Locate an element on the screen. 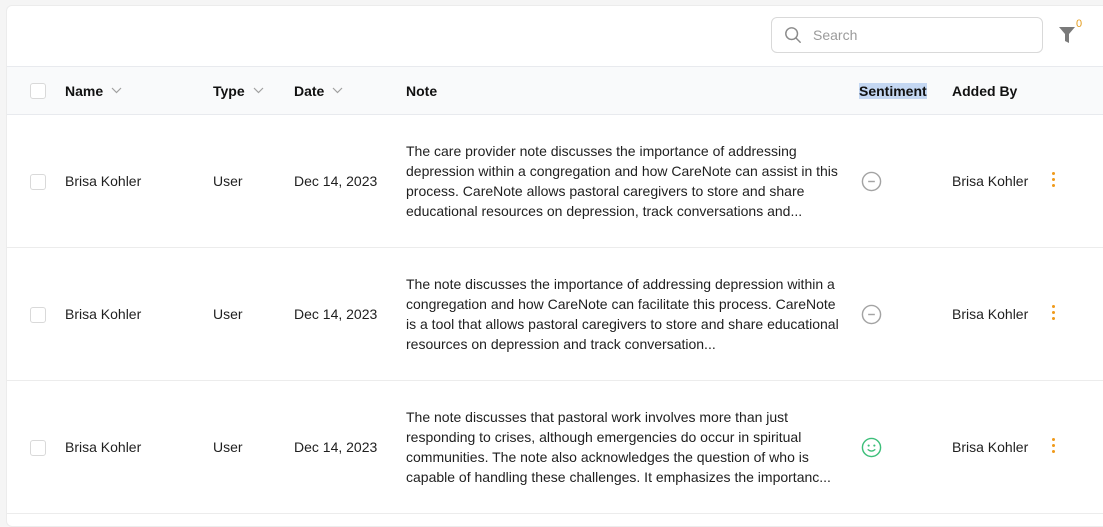 The height and width of the screenshot is (527, 1103). column-header-date: Date is located at coordinates (350, 91).